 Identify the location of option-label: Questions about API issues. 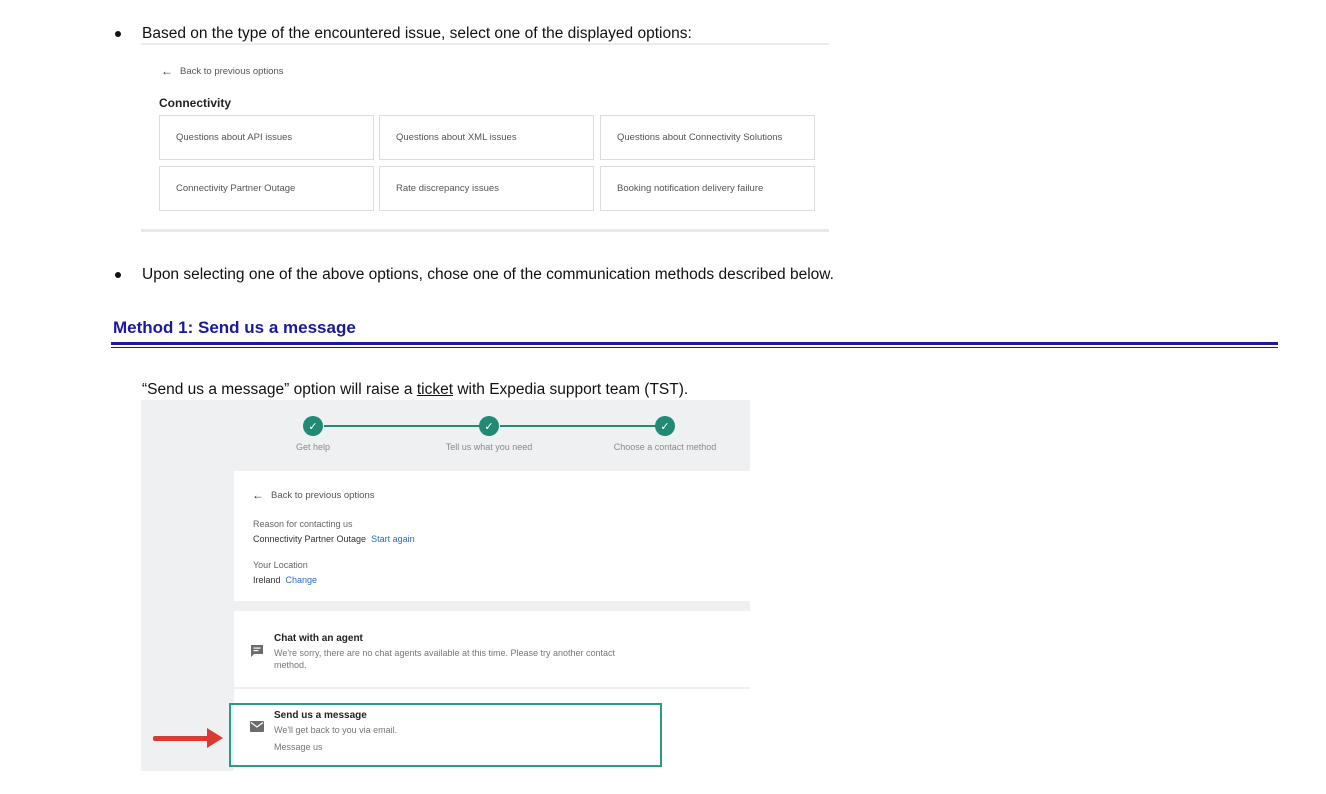
(234, 137).